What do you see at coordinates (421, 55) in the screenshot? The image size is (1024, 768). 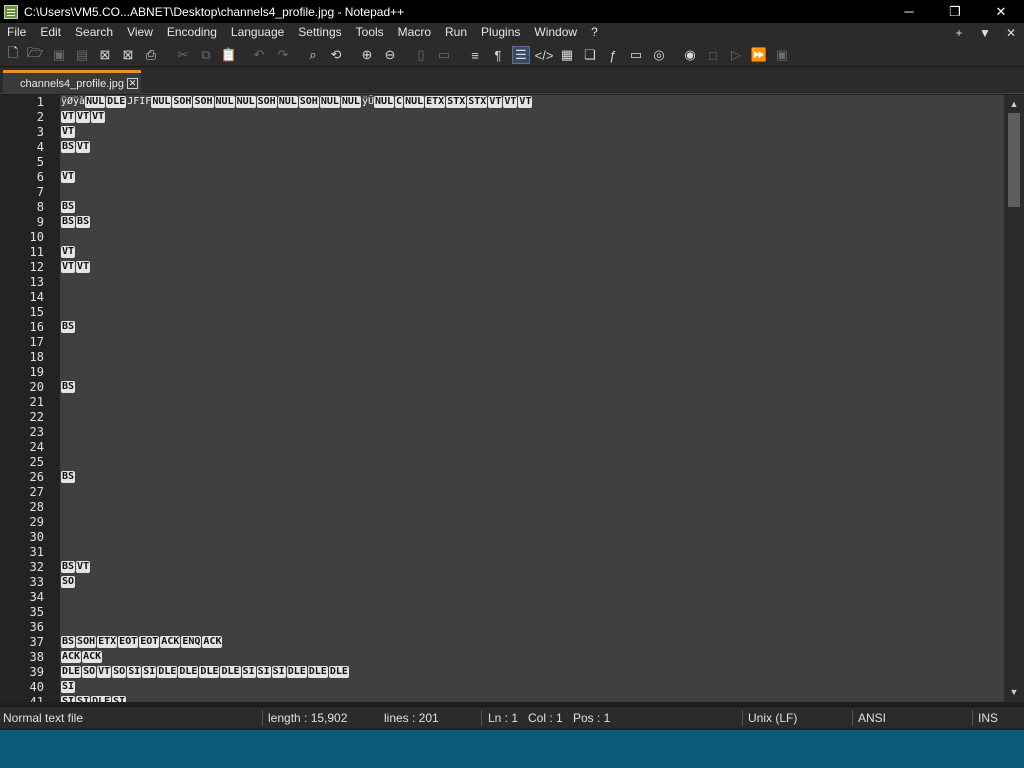 I see `sync-v-icon: ▯` at bounding box center [421, 55].